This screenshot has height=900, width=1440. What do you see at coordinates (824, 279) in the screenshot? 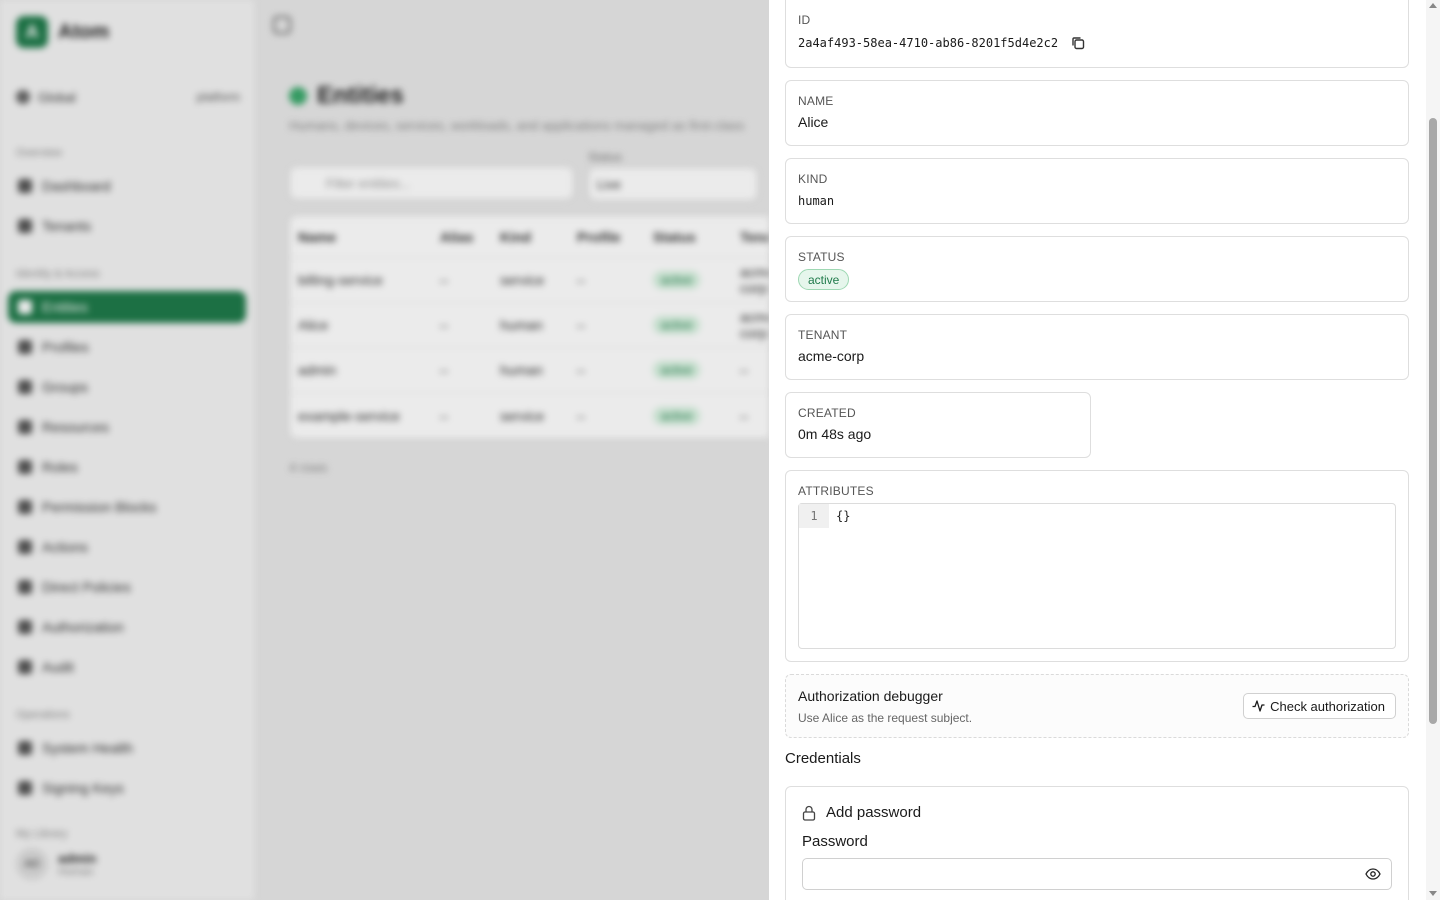
I see `status-badge: active` at bounding box center [824, 279].